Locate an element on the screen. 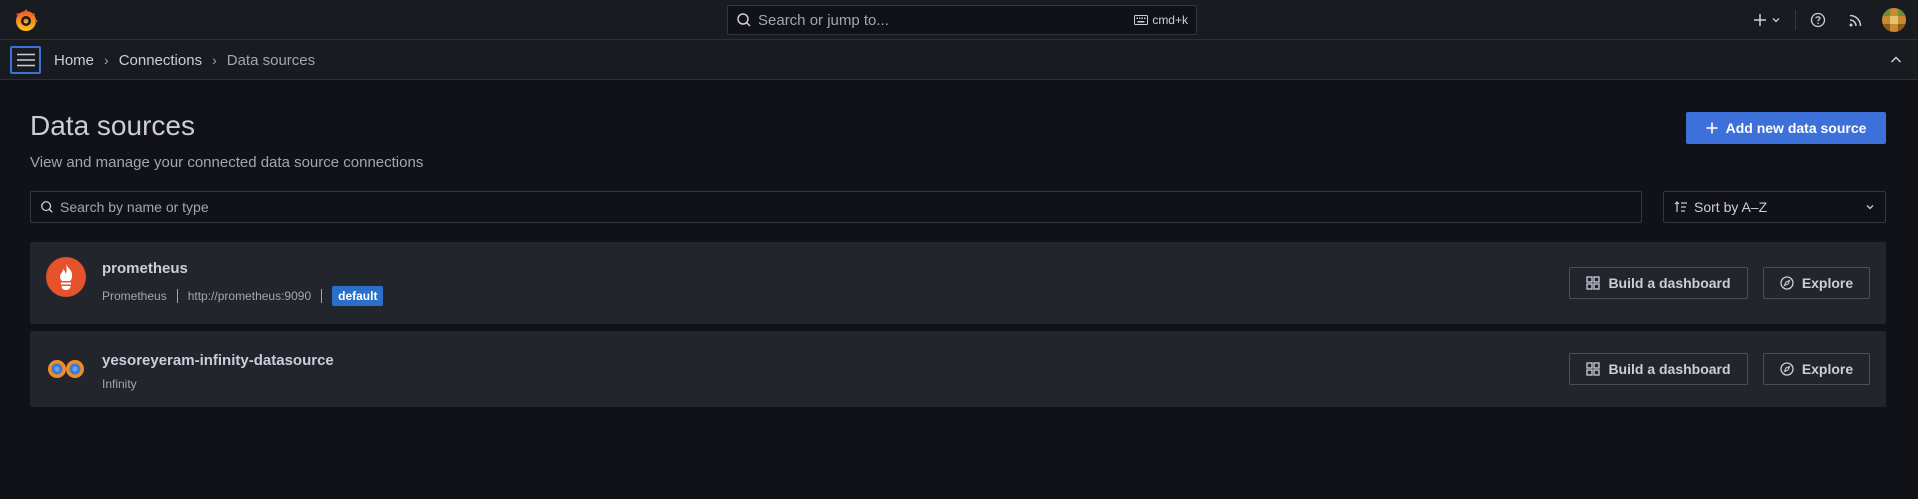 This screenshot has height=499, width=1918. breadcrumb-connections: Connections is located at coordinates (160, 60).